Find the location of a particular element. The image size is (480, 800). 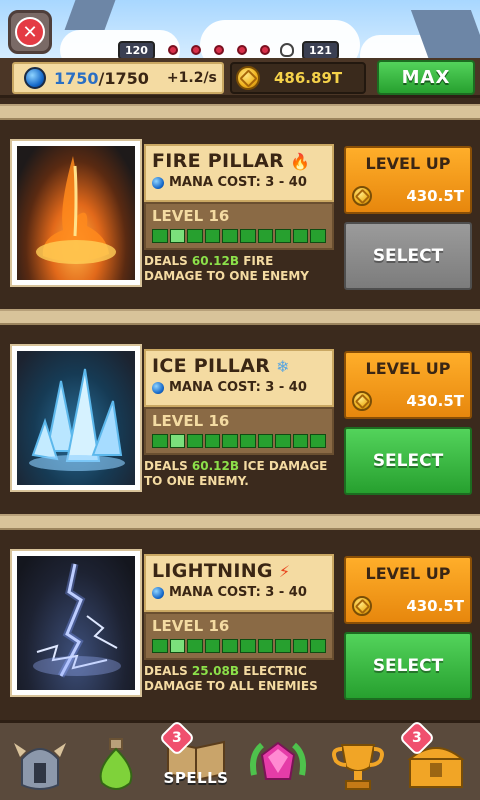

close-icon: ✕ is located at coordinates (30, 32).